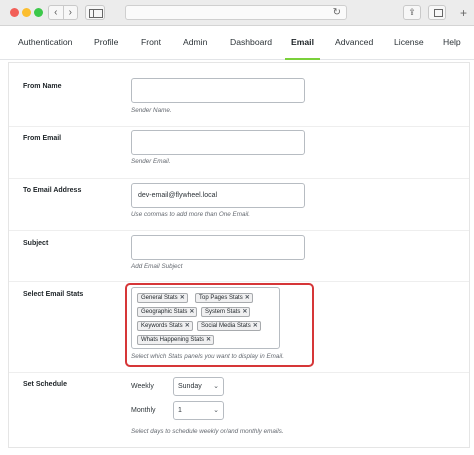  I want to click on share-icon: ⇪, so click(412, 12).